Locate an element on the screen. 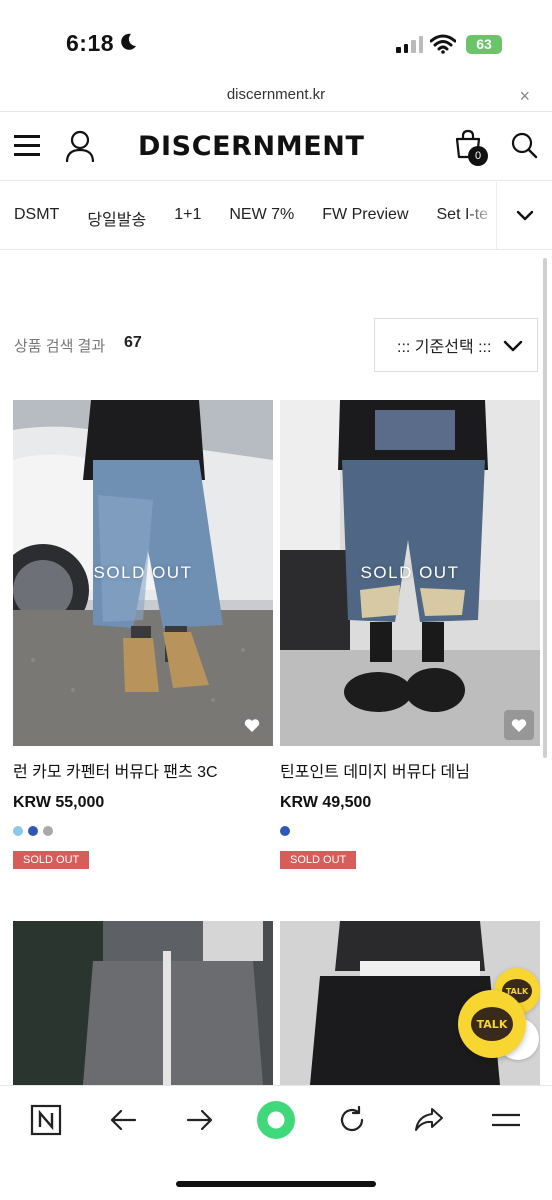  url-text: discernment.kr is located at coordinates (276, 94).